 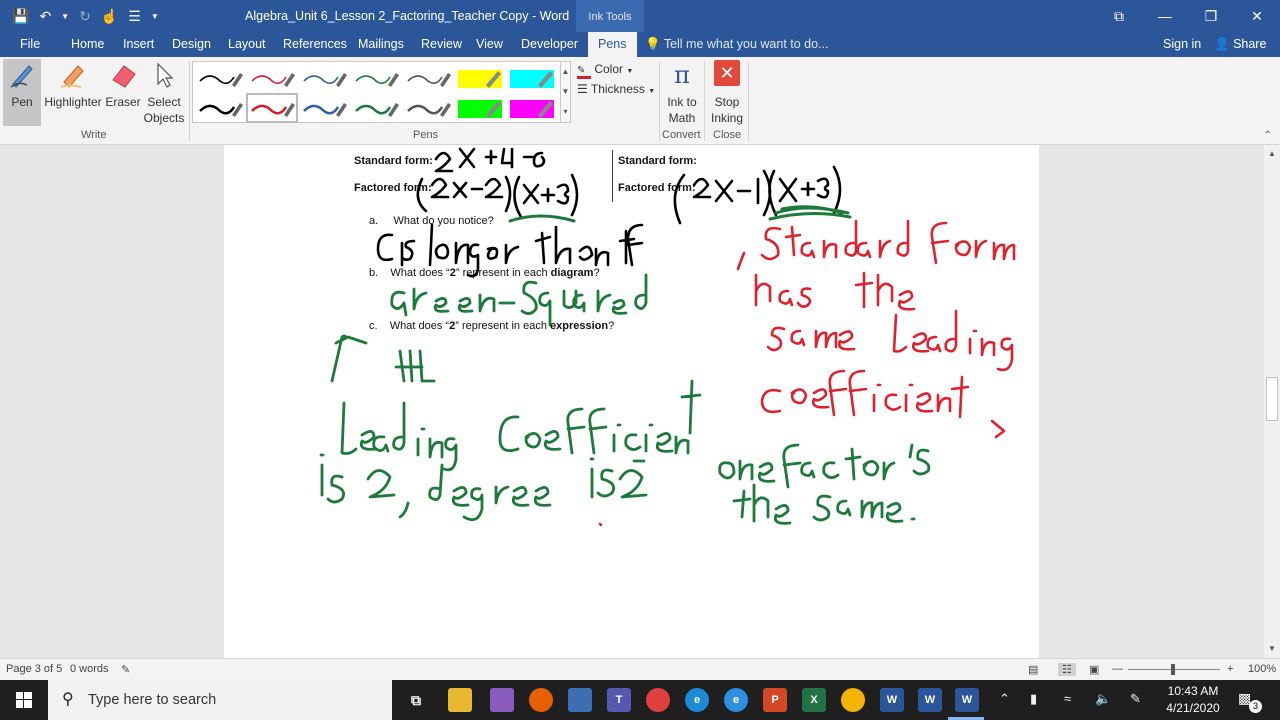 I want to click on save-icon: 💾, so click(x=20, y=16).